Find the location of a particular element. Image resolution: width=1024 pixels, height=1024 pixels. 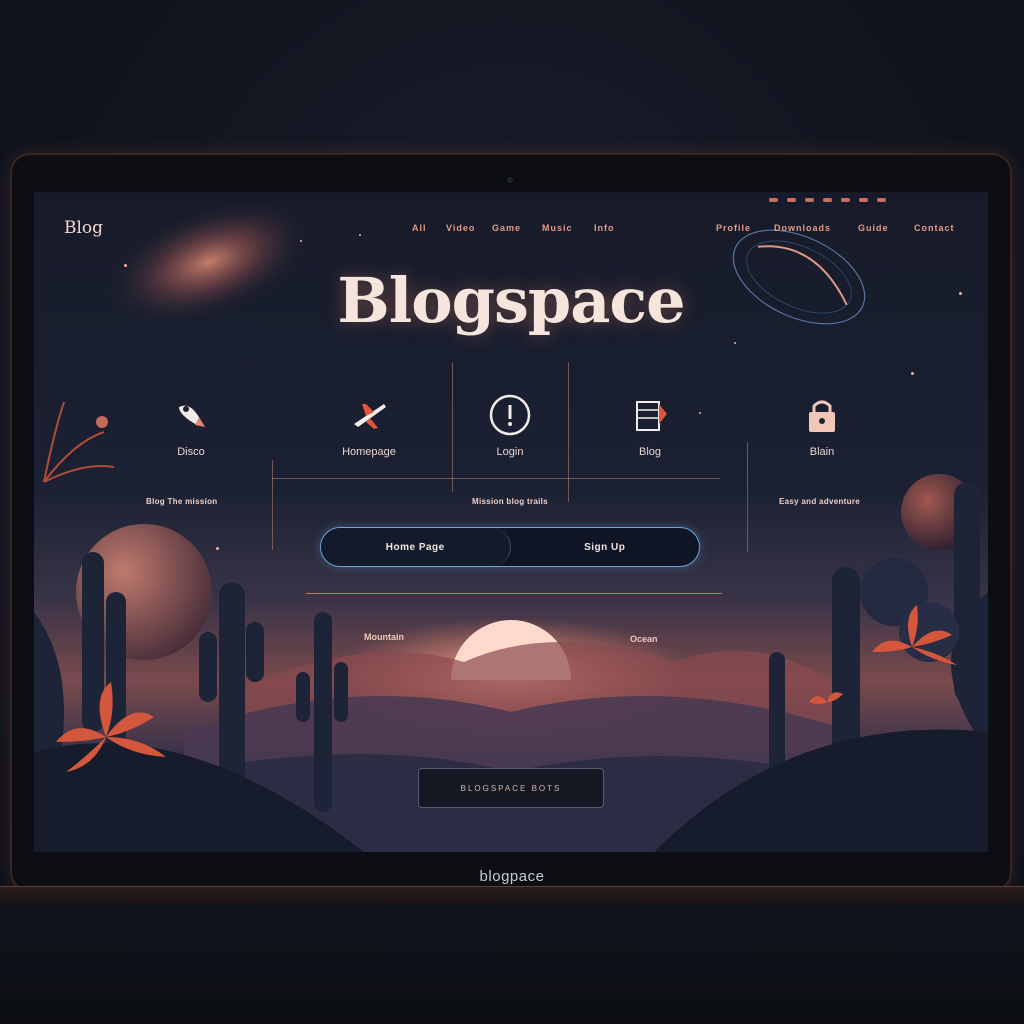

rocket-icon is located at coordinates (191, 415).